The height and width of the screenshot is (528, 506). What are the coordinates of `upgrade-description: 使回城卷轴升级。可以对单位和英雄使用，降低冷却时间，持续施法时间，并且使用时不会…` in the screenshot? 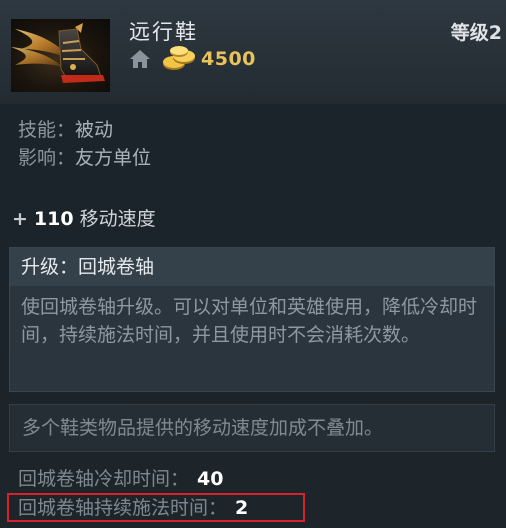 It's located at (249, 321).